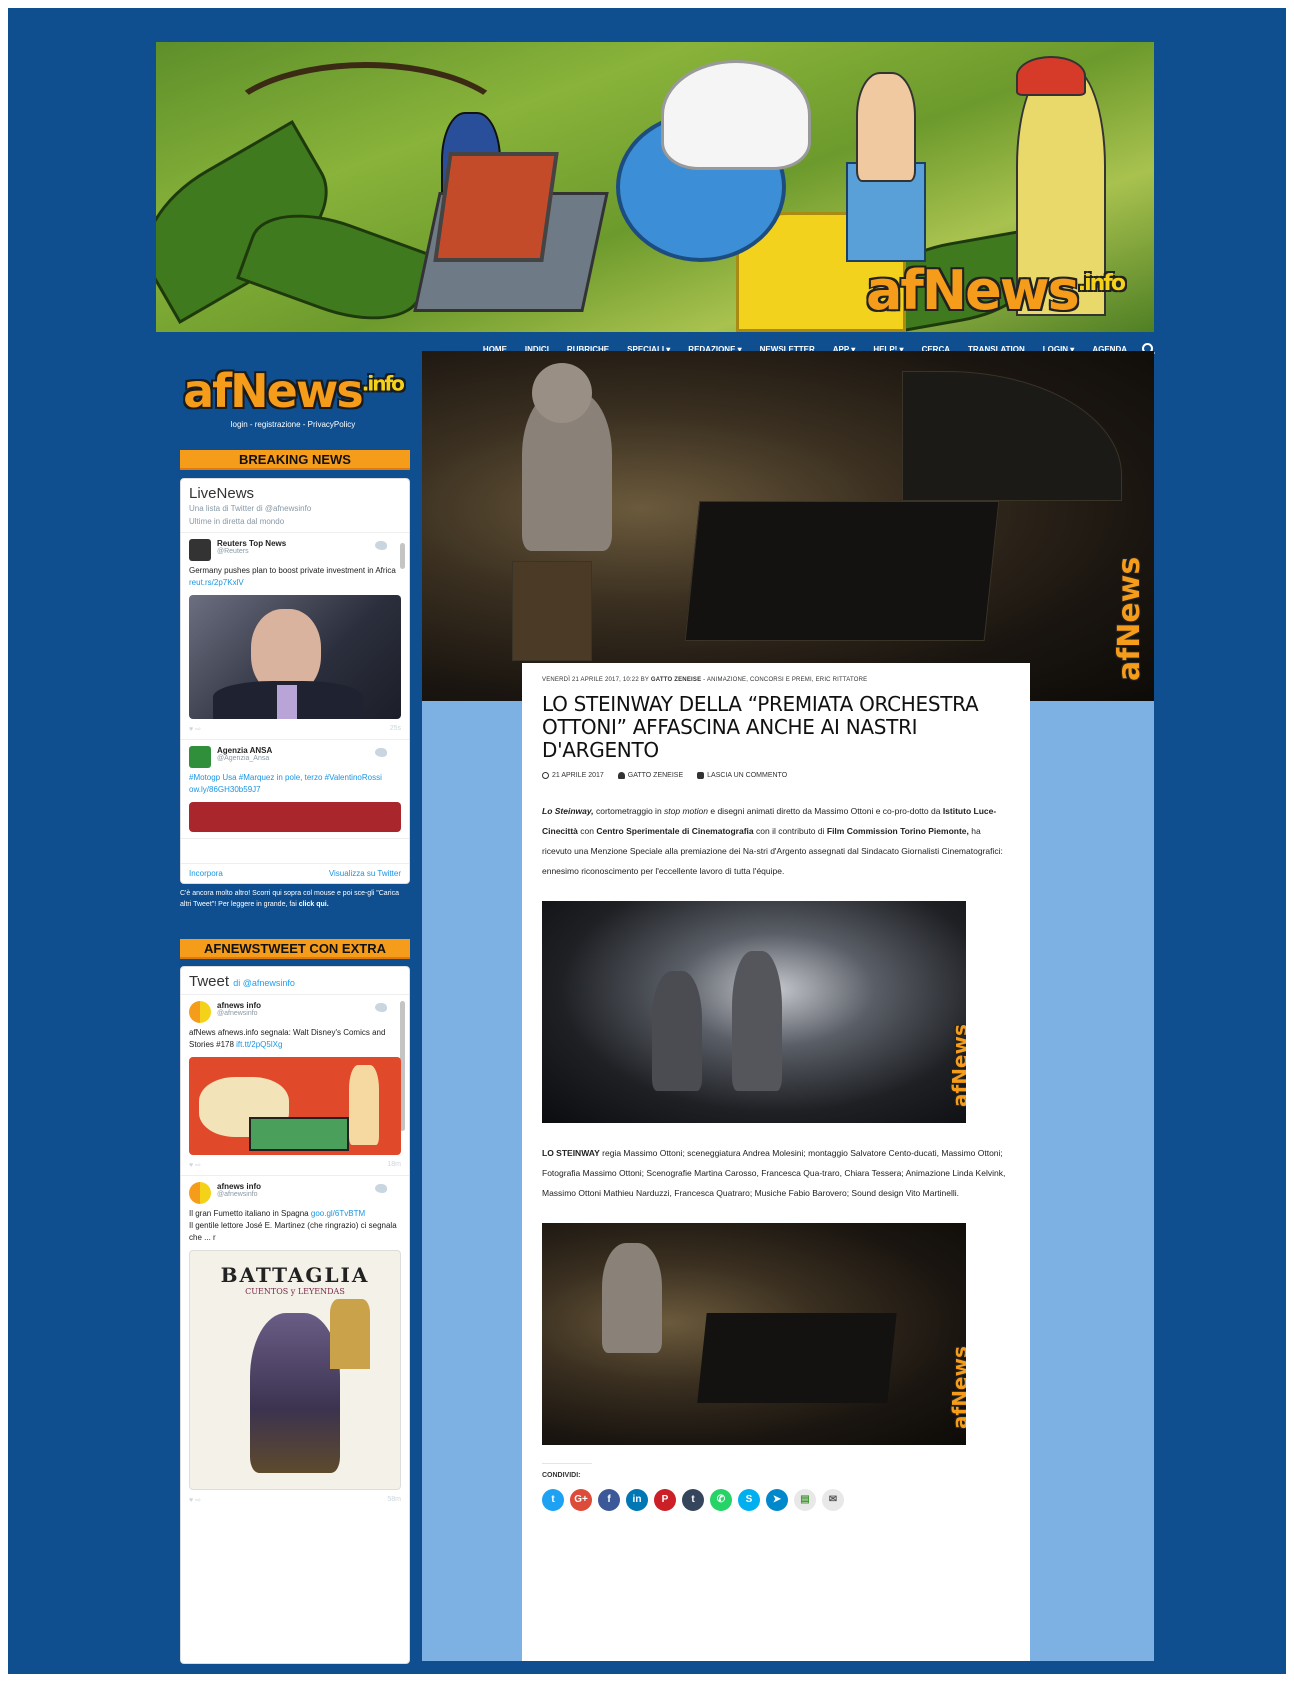  I want to click on tweet-author-handle: @Reuters, so click(251, 551).